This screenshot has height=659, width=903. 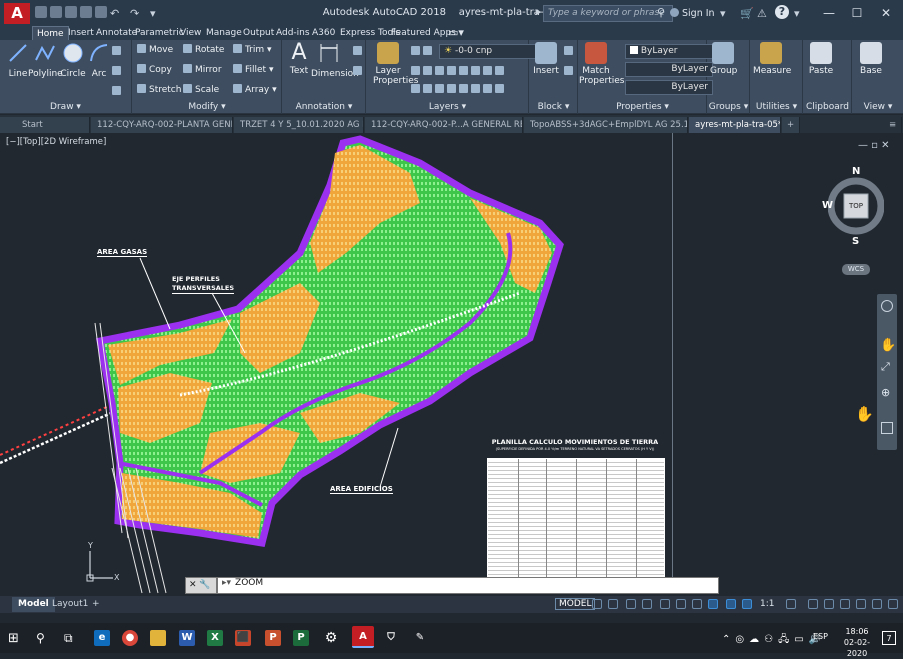 What do you see at coordinates (324, 107) in the screenshot?
I see `annotation-panel-title: Annotation ▾` at bounding box center [324, 107].